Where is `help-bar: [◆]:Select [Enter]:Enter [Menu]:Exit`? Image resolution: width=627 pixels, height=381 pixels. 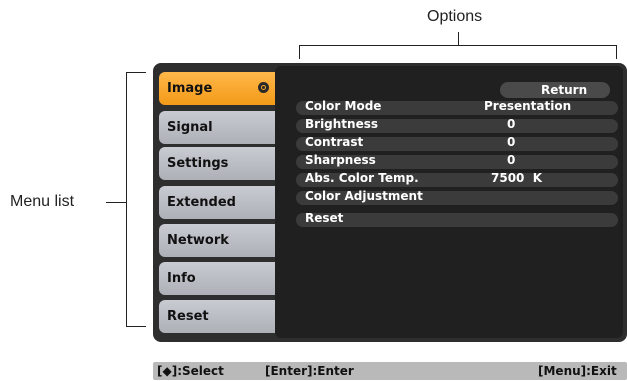 help-bar: [◆]:Select [Enter]:Enter [Menu]:Exit is located at coordinates (390, 371).